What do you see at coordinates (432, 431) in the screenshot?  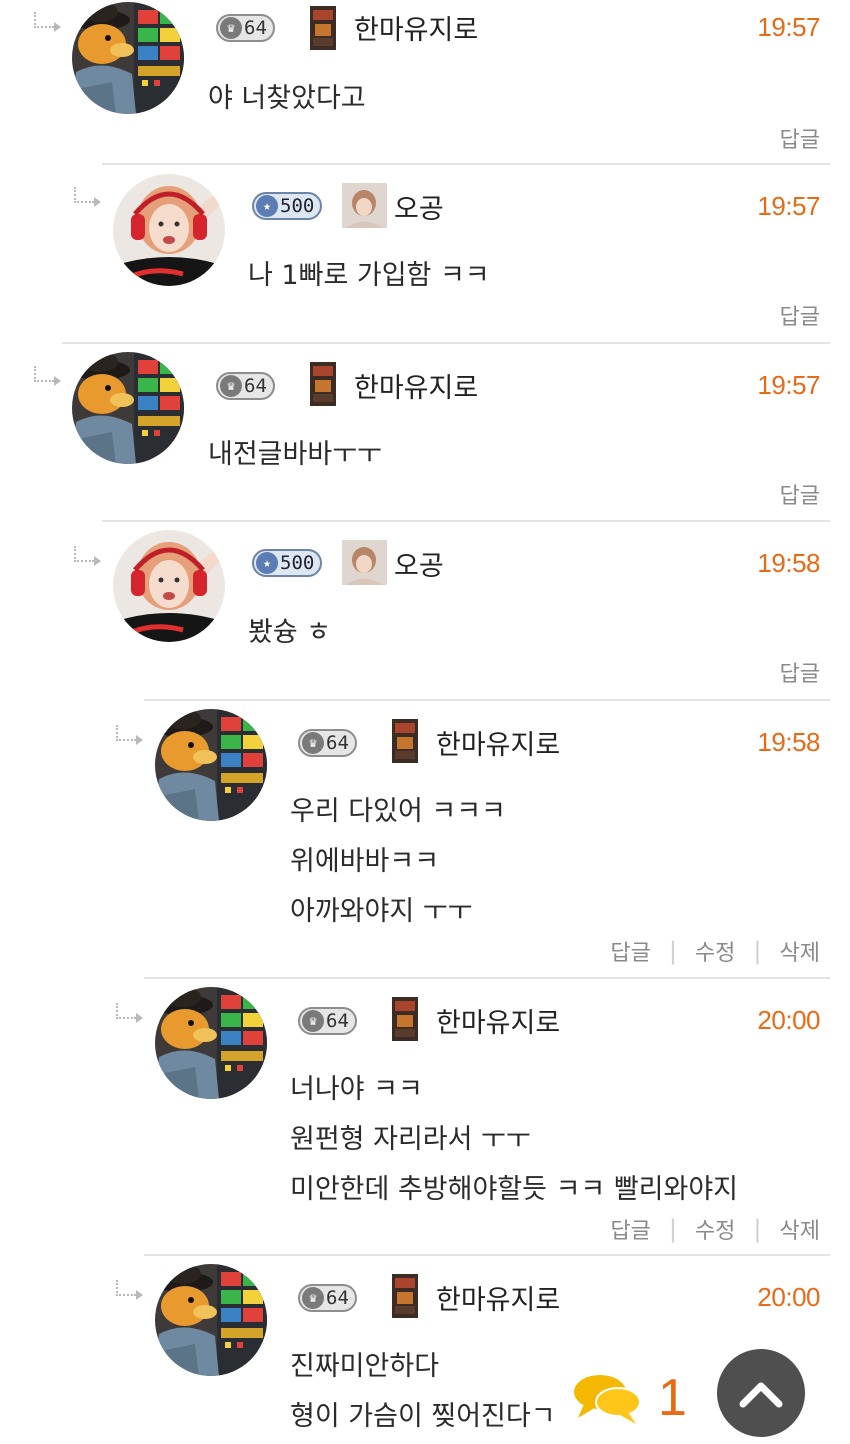 I see `comment: ♛ 64 한마유지로 19:57 내전글바바ㅜㅜ 답글` at bounding box center [432, 431].